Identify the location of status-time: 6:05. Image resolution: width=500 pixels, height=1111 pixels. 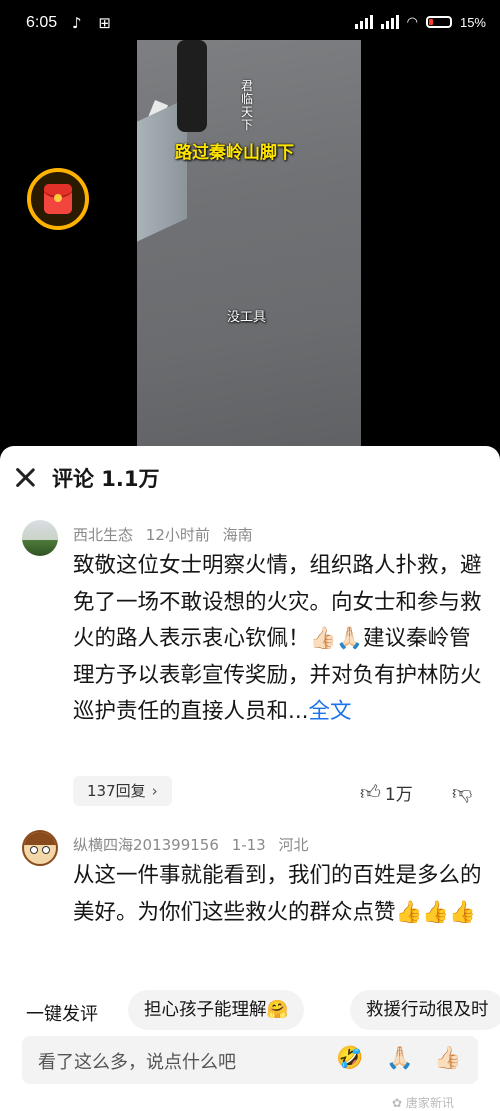
(42, 22).